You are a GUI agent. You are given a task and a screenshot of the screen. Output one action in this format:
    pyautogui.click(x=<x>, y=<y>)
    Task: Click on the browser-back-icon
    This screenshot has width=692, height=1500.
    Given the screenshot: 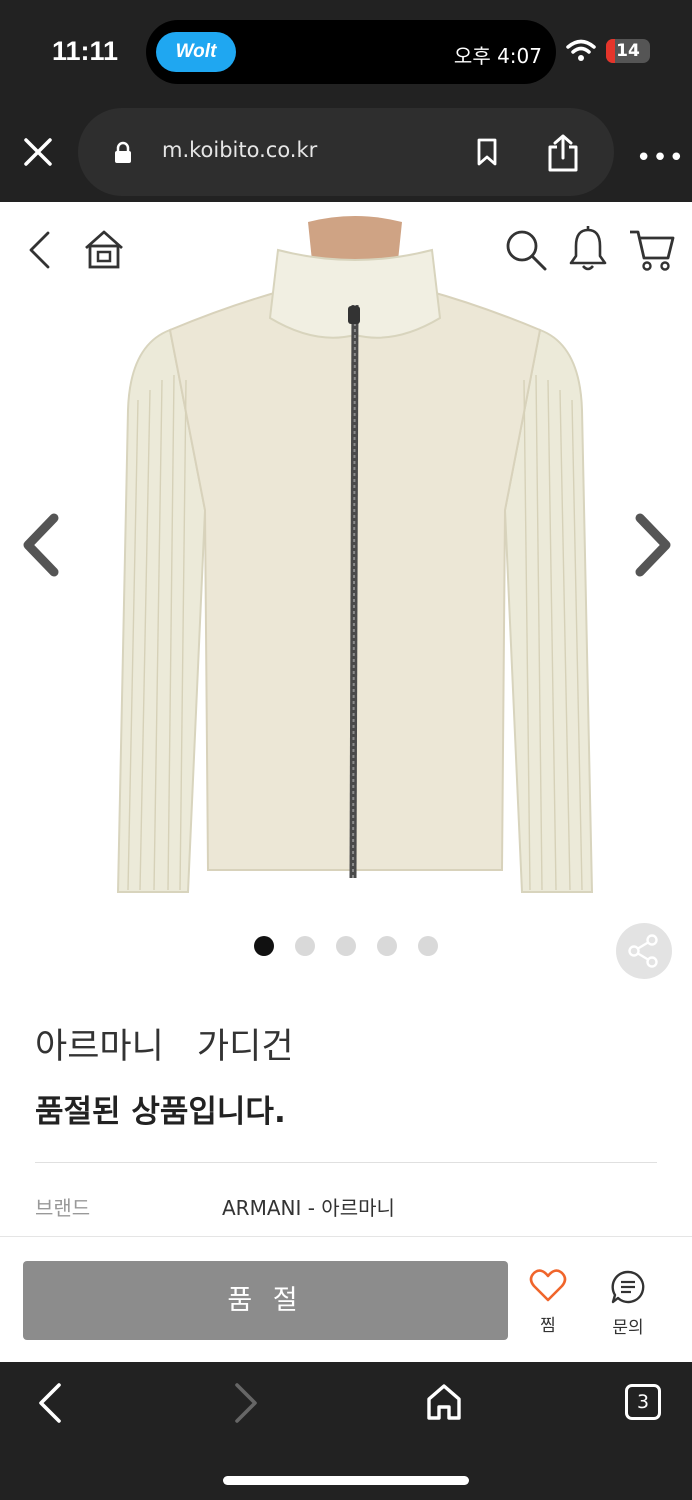 What is the action you would take?
    pyautogui.click(x=50, y=1403)
    